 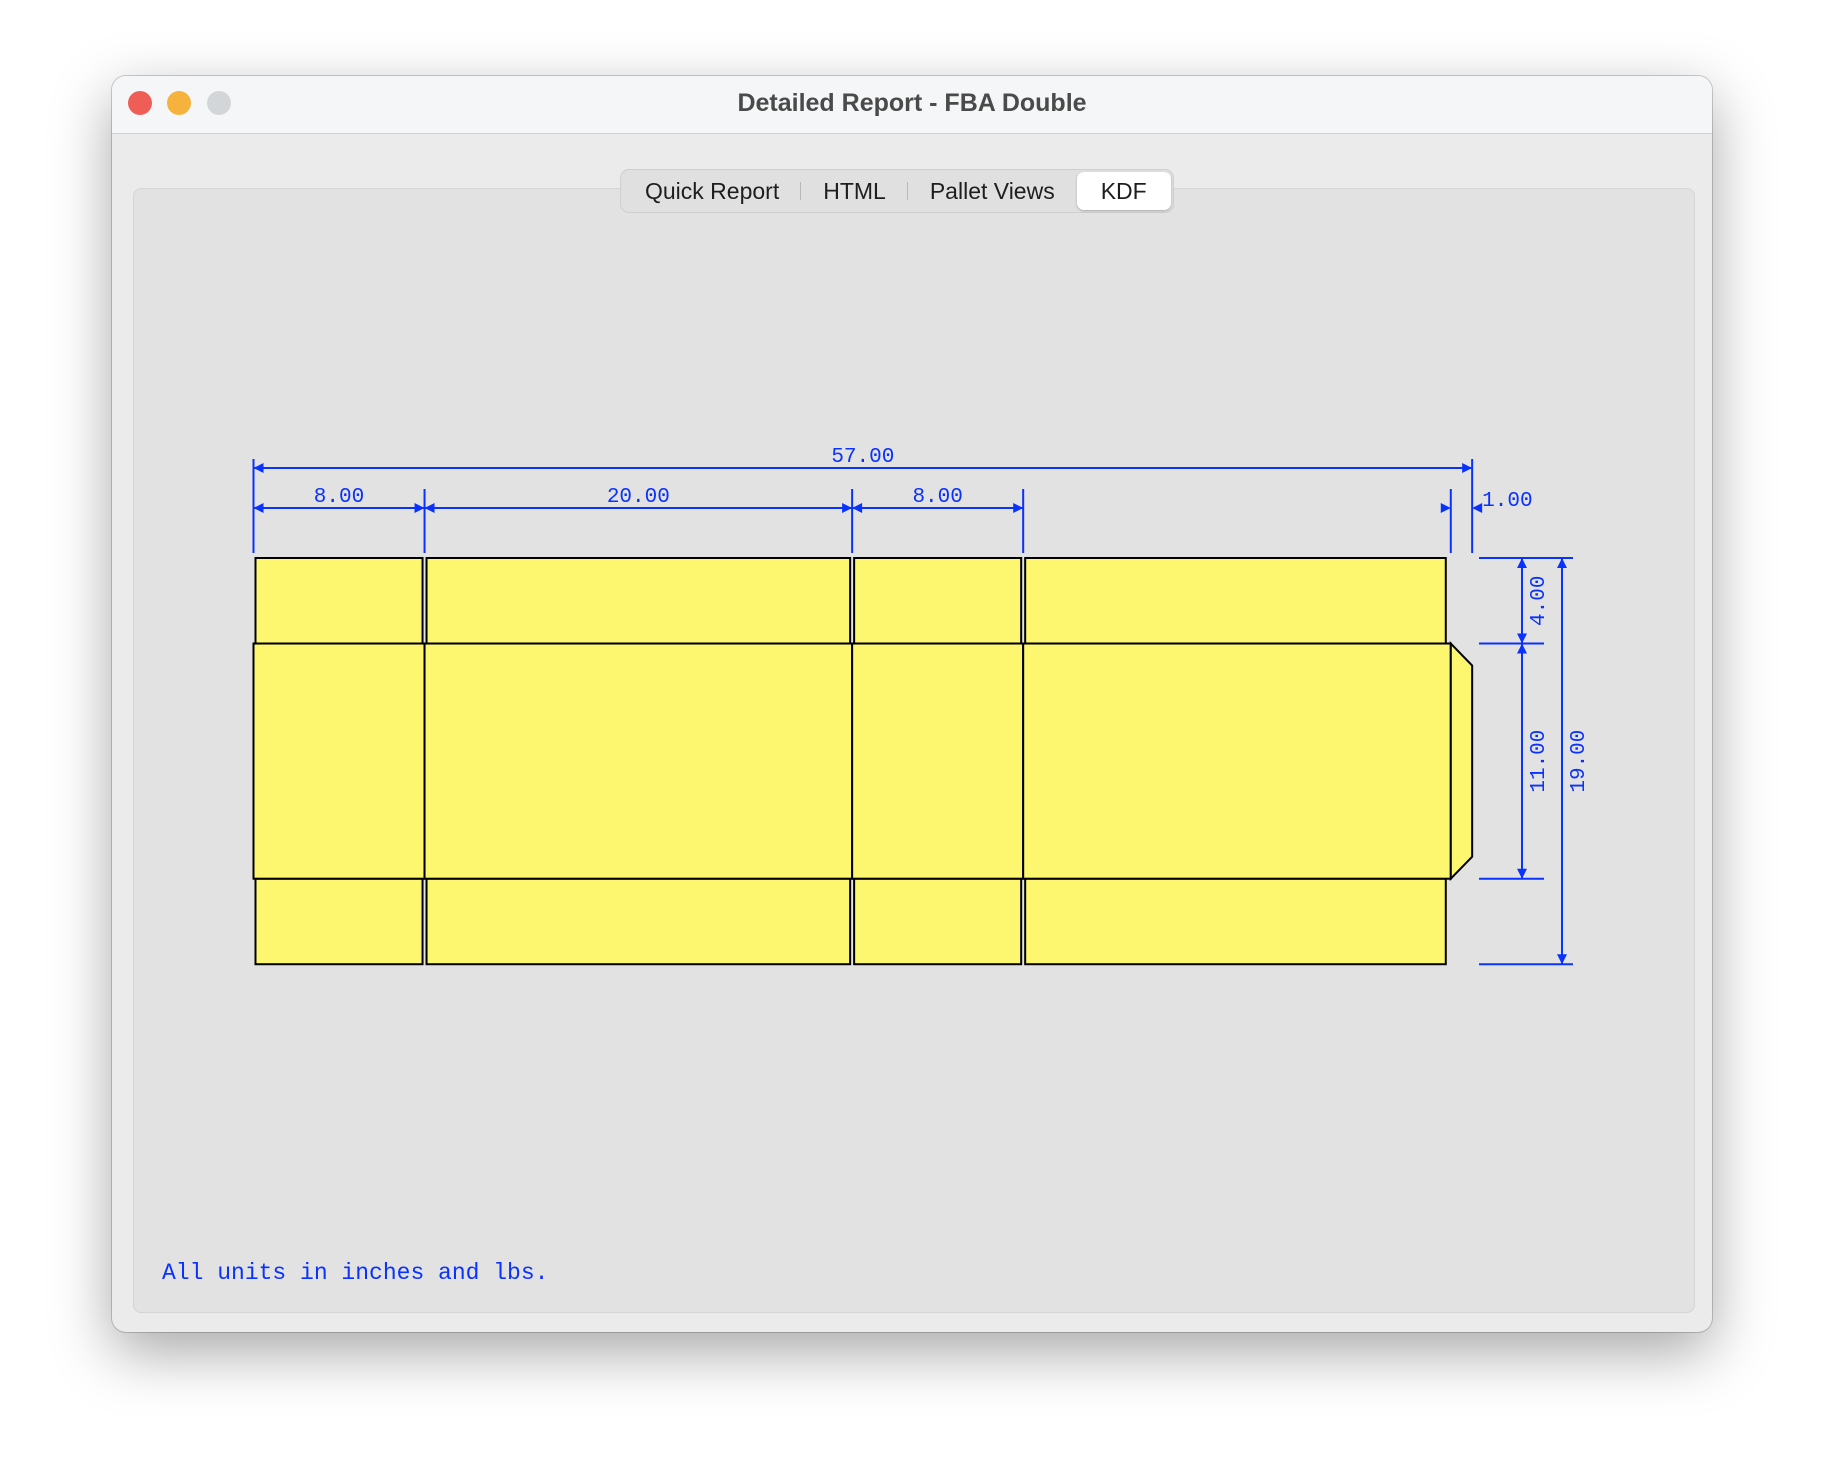 What do you see at coordinates (1461, 761) in the screenshot?
I see `glue-flap` at bounding box center [1461, 761].